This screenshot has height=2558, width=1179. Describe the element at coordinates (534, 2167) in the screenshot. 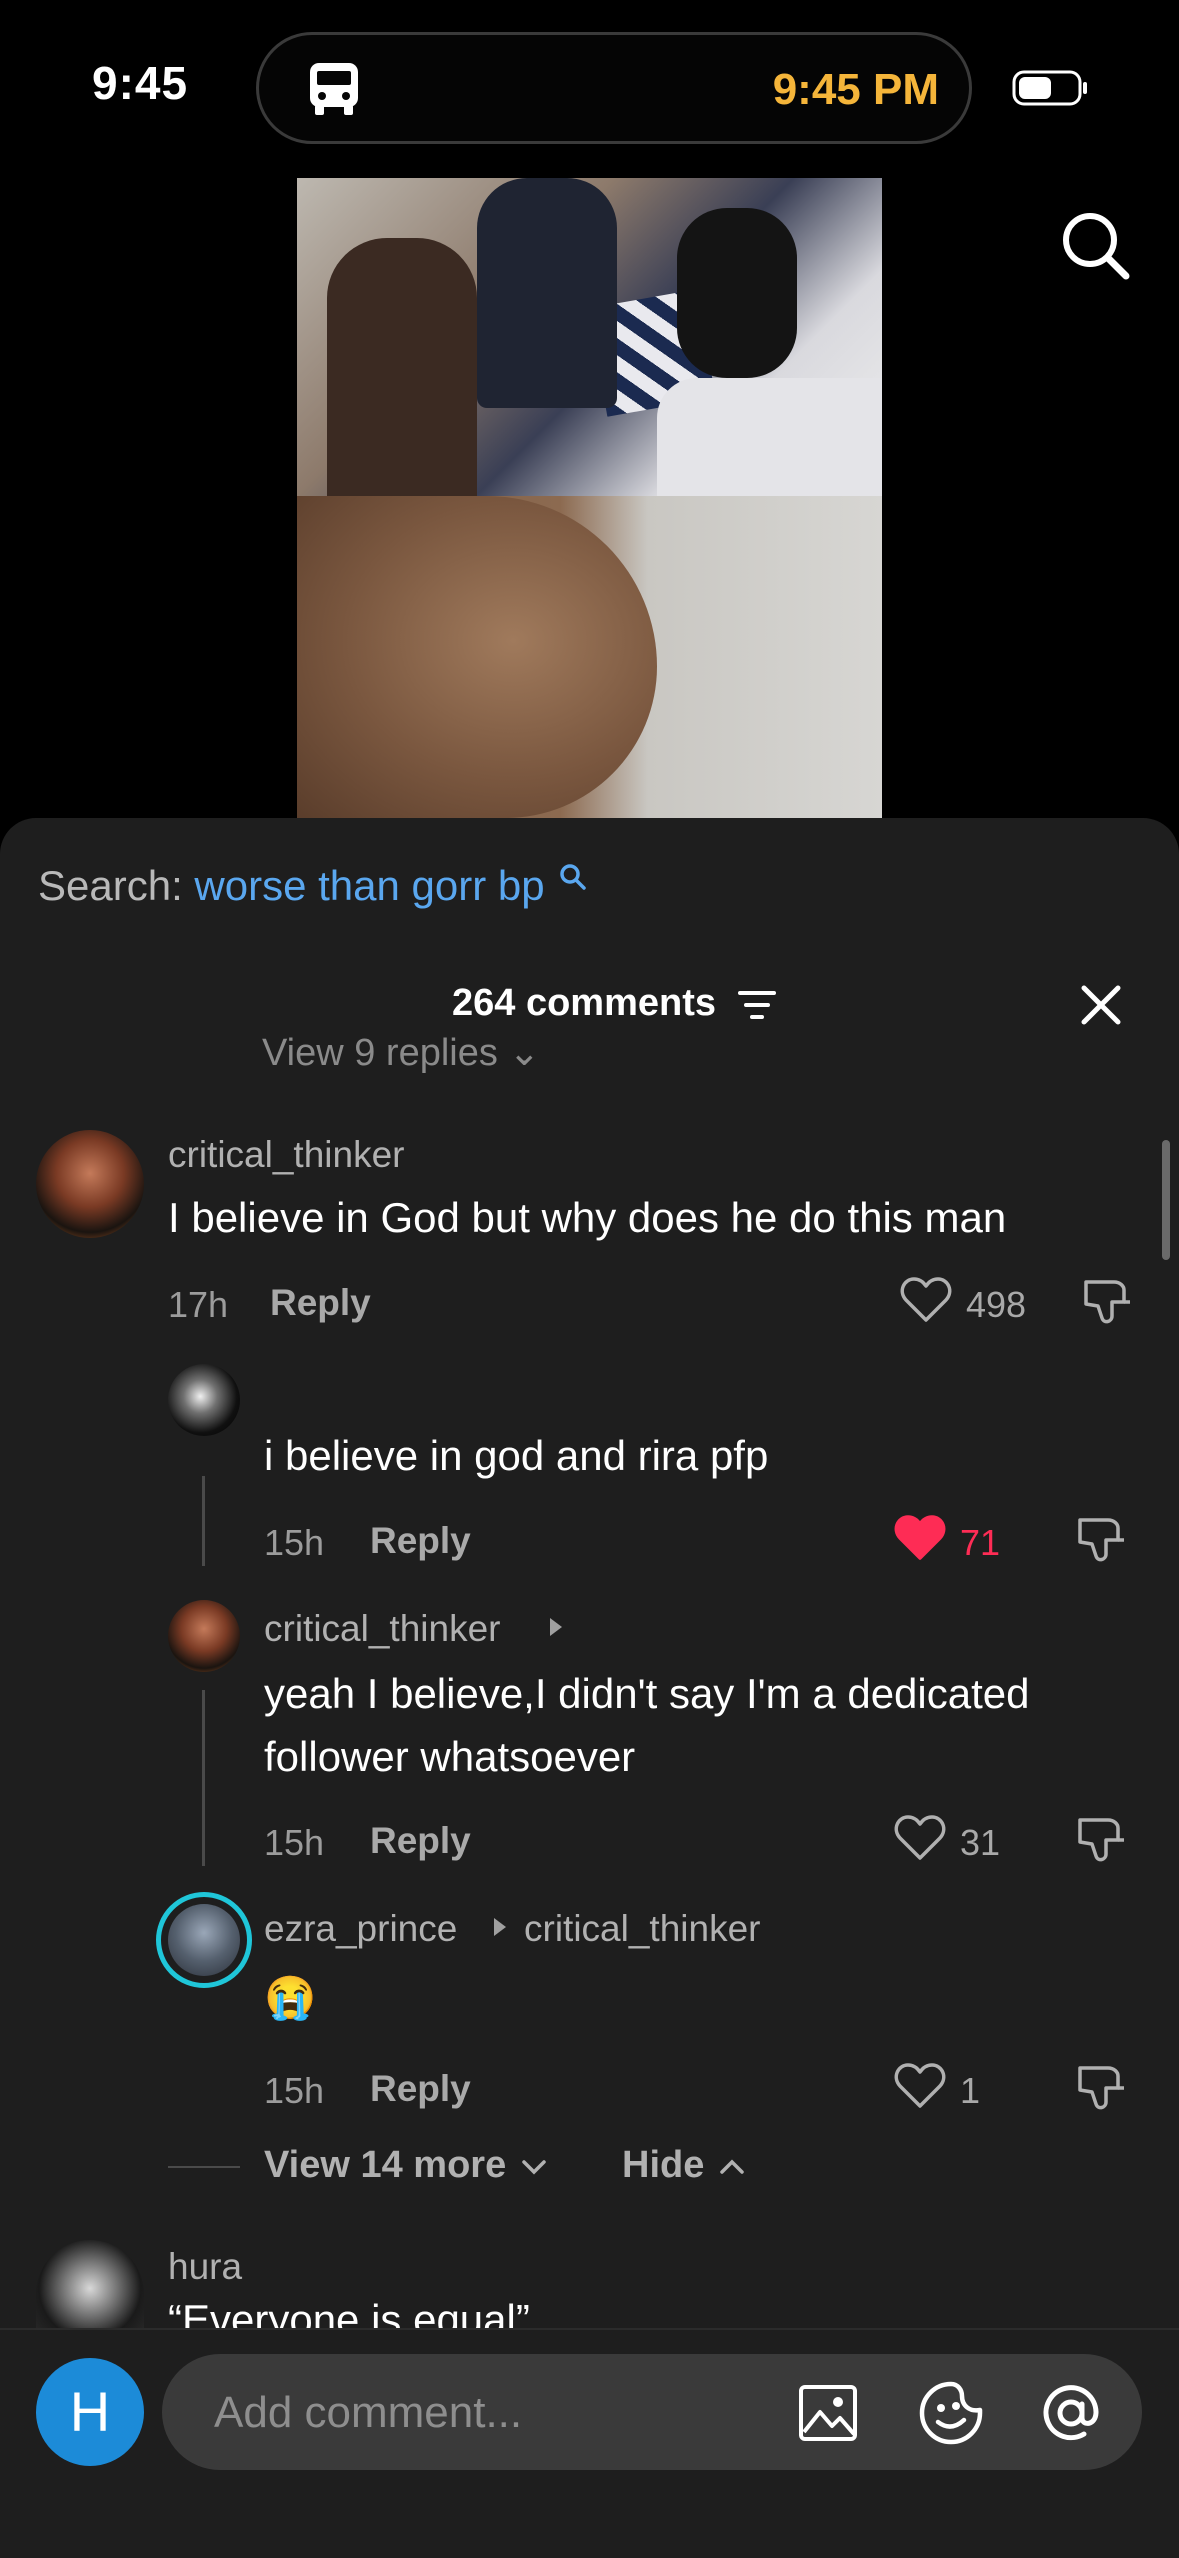

I see `chevron-down-icon` at that location.